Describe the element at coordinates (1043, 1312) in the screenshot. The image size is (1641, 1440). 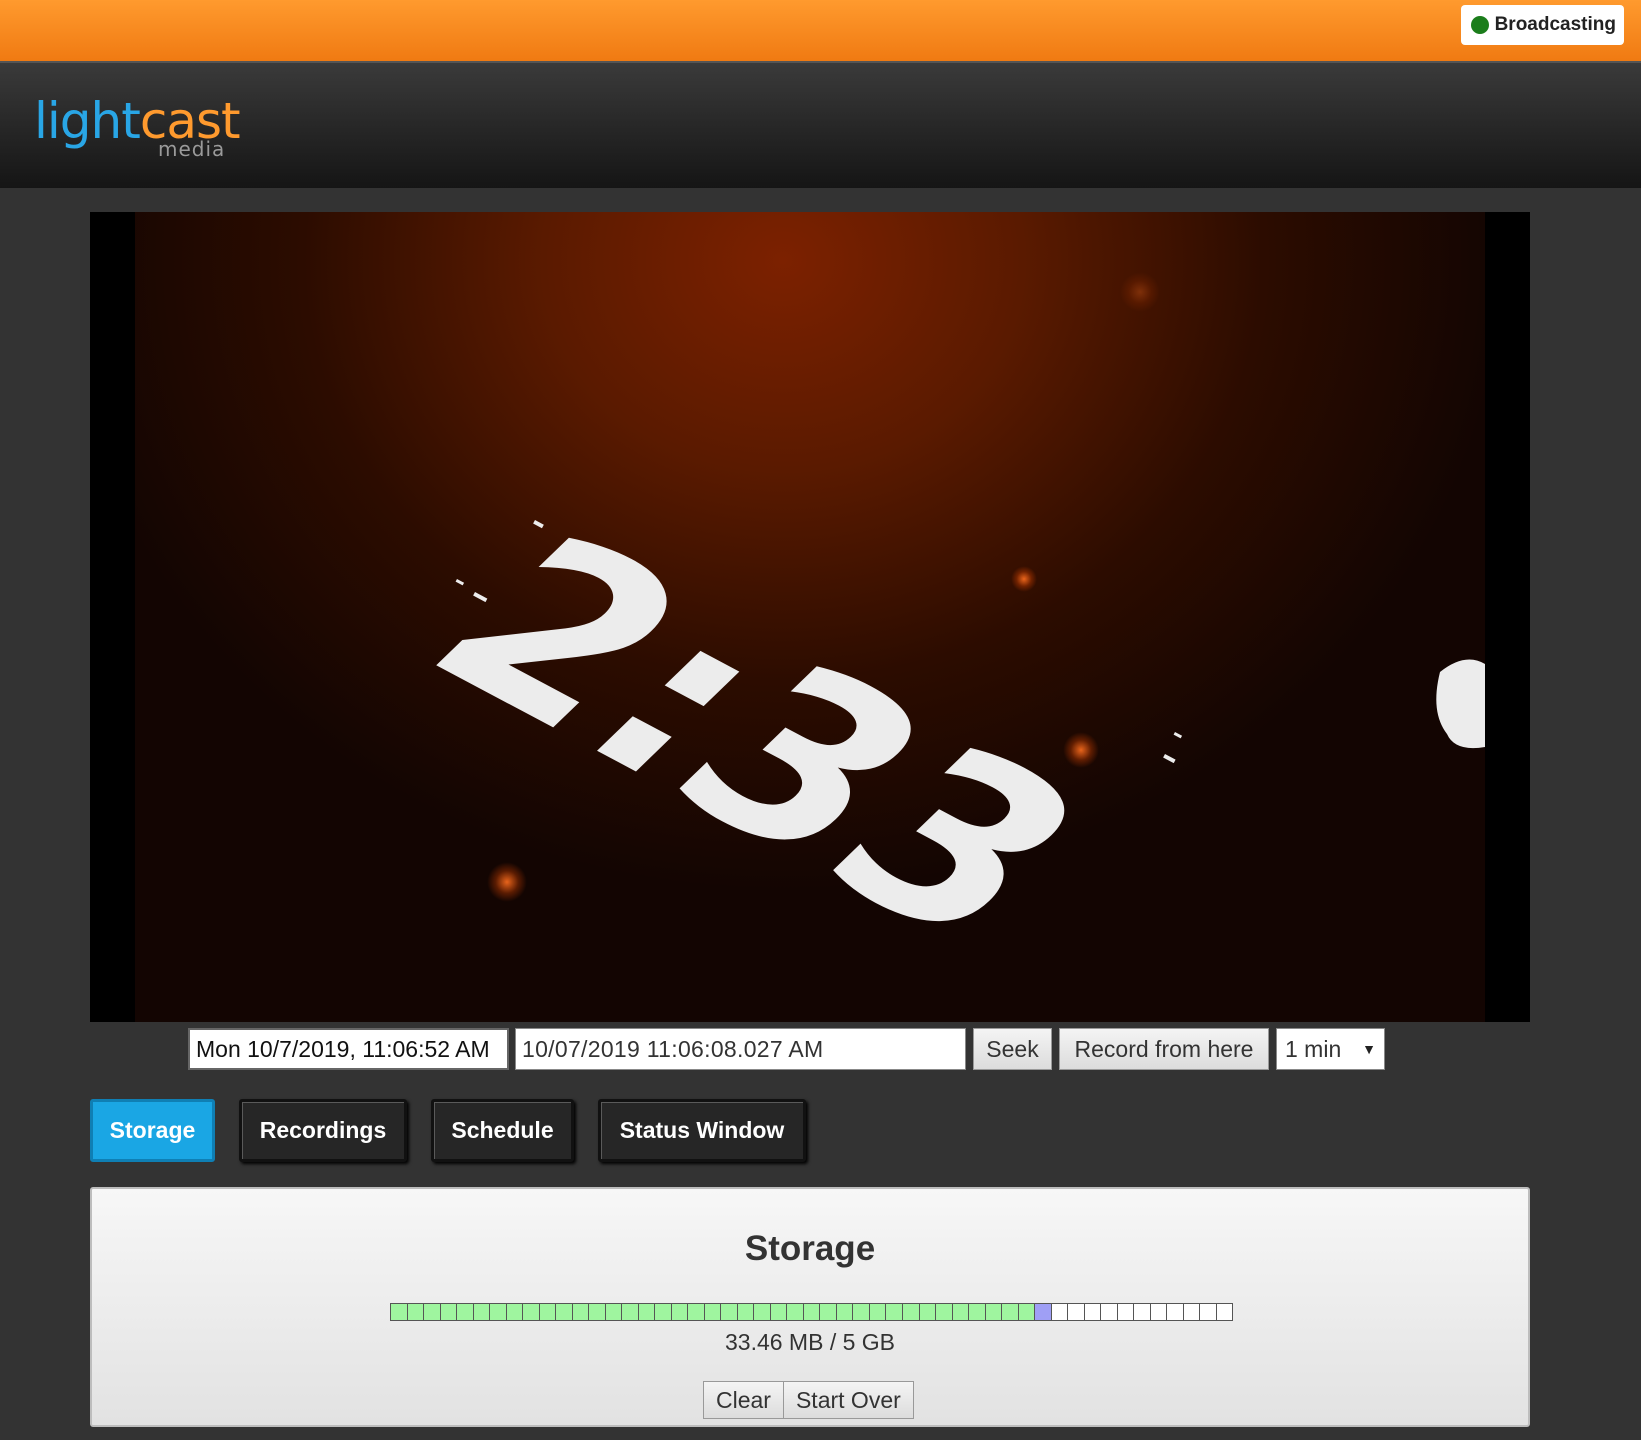
I see `storage-segment-current` at that location.